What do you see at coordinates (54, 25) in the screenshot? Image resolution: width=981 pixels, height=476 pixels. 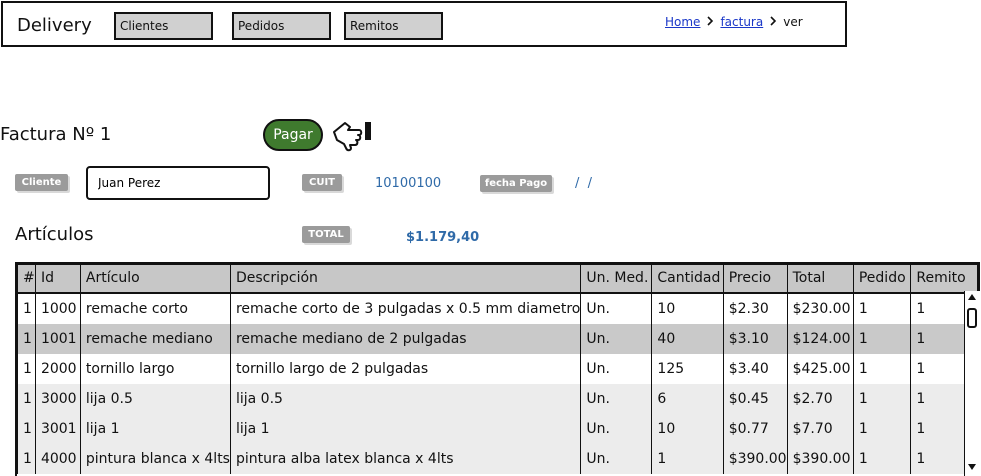 I see `app-title: Delivery` at bounding box center [54, 25].